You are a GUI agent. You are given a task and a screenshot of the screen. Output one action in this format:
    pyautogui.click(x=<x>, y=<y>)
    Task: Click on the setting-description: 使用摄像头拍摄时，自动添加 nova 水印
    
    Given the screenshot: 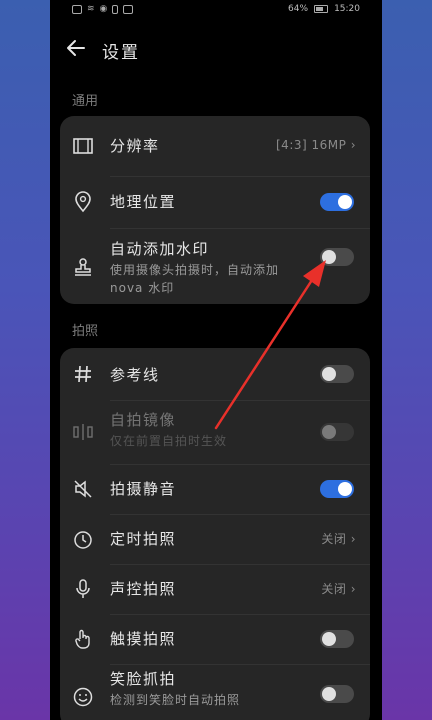 What is the action you would take?
    pyautogui.click(x=195, y=279)
    